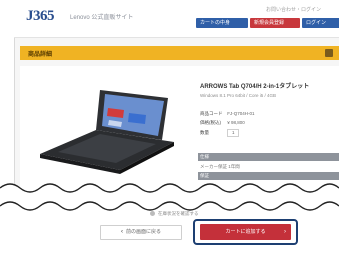 The width and height of the screenshot is (339, 254). I want to click on section-bar: 商品詳細, so click(179, 53).